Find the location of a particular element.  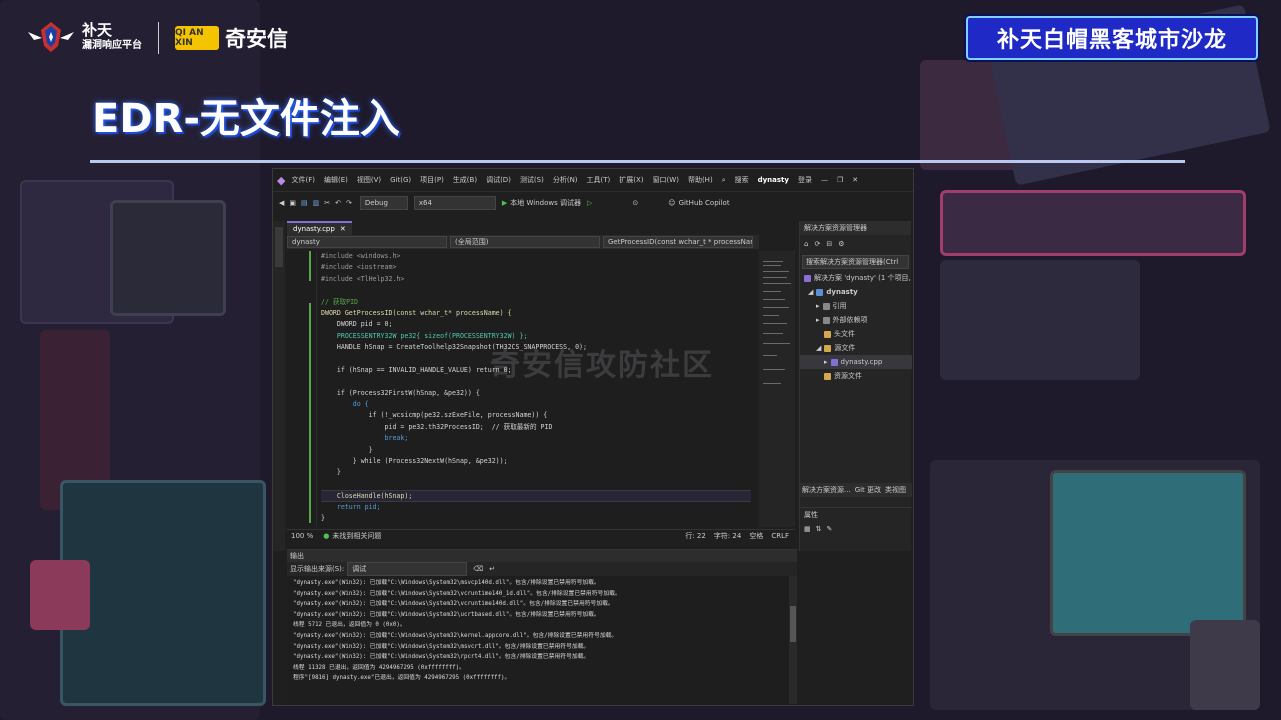

expand-icon: ◢ is located at coordinates (810, 292).